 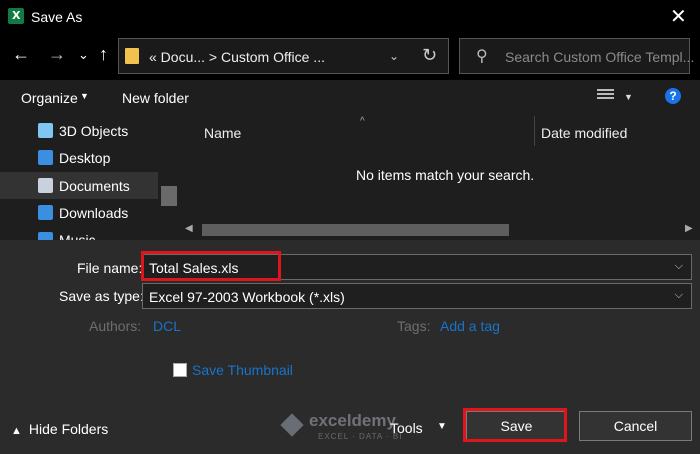 What do you see at coordinates (132, 56) in the screenshot?
I see `folder-icon` at bounding box center [132, 56].